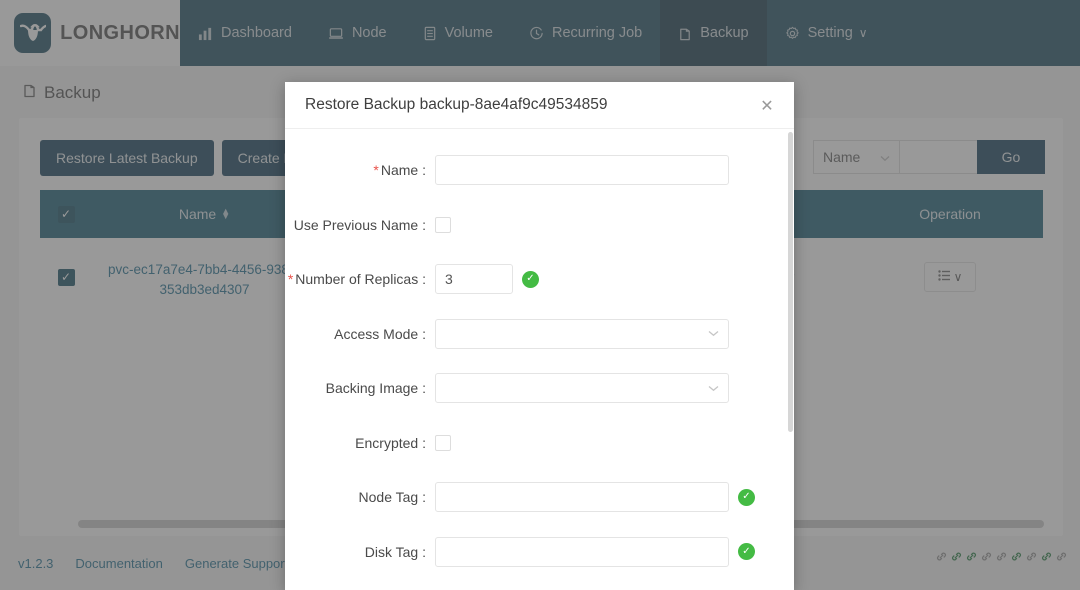 Image resolution: width=1080 pixels, height=590 pixels. I want to click on close-icon: ✕, so click(767, 106).